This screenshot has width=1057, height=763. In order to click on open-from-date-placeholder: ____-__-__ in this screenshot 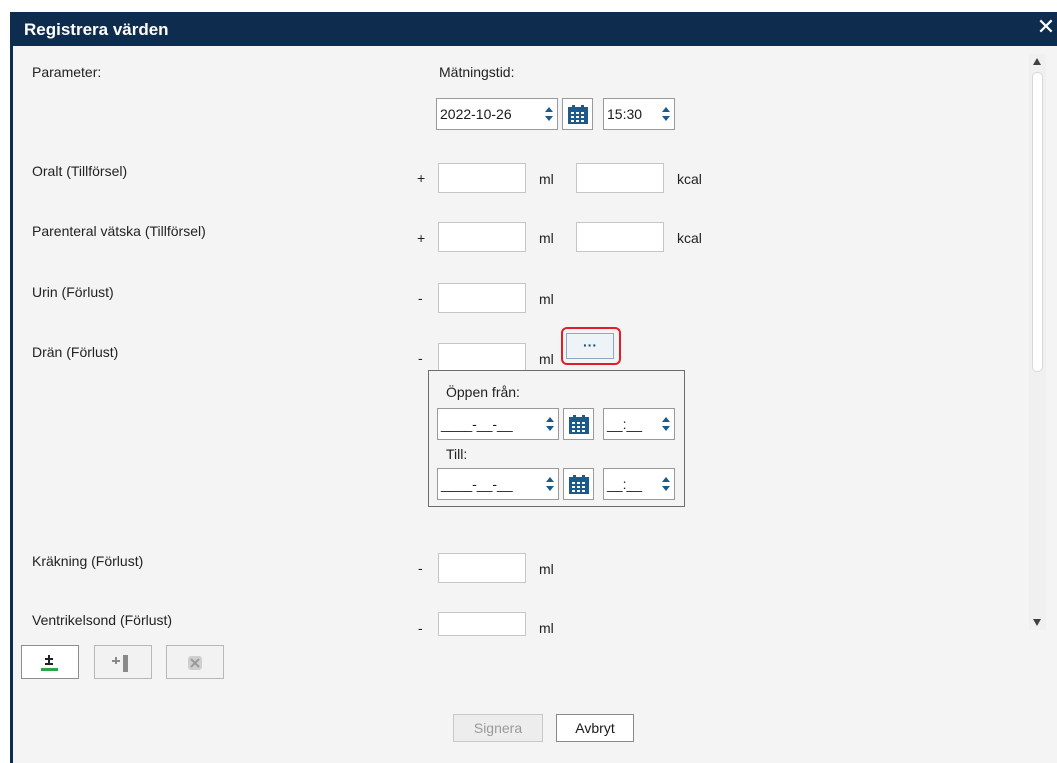, I will do `click(477, 424)`.